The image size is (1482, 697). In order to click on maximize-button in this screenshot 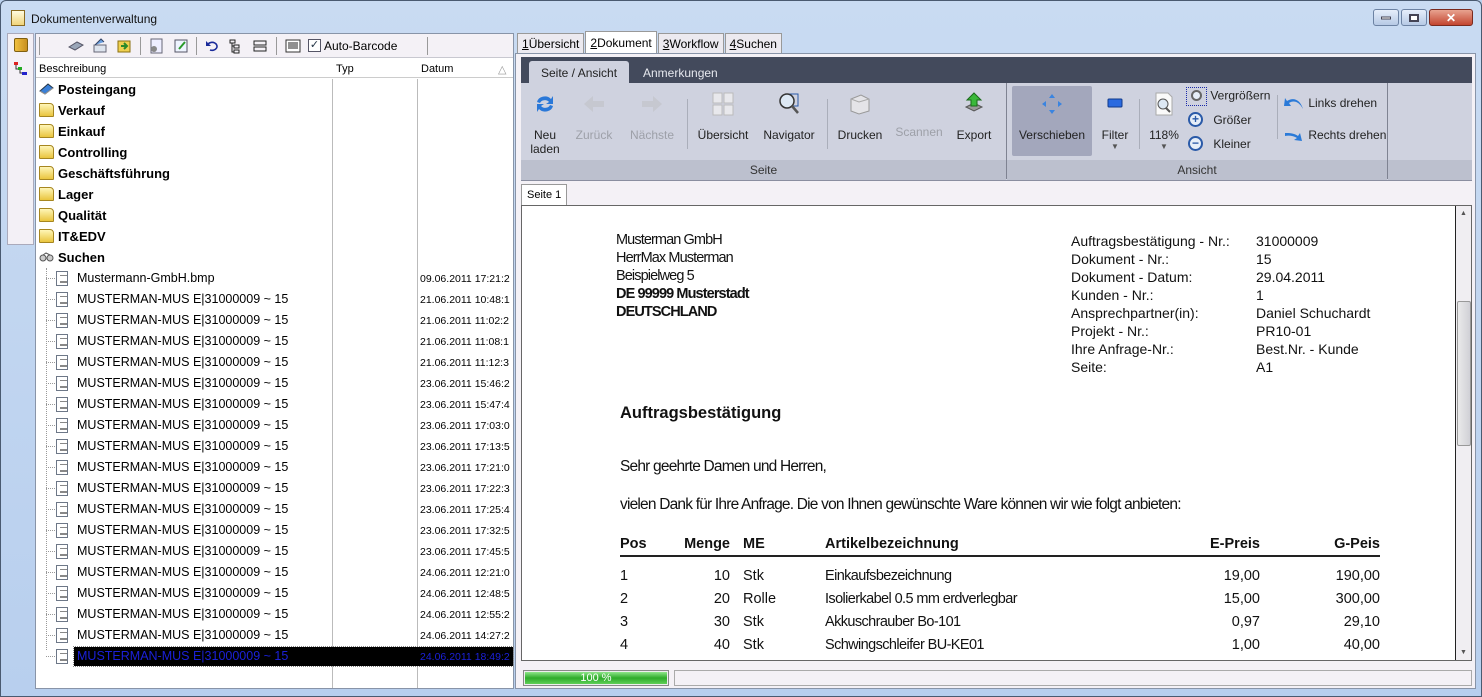, I will do `click(1414, 17)`.